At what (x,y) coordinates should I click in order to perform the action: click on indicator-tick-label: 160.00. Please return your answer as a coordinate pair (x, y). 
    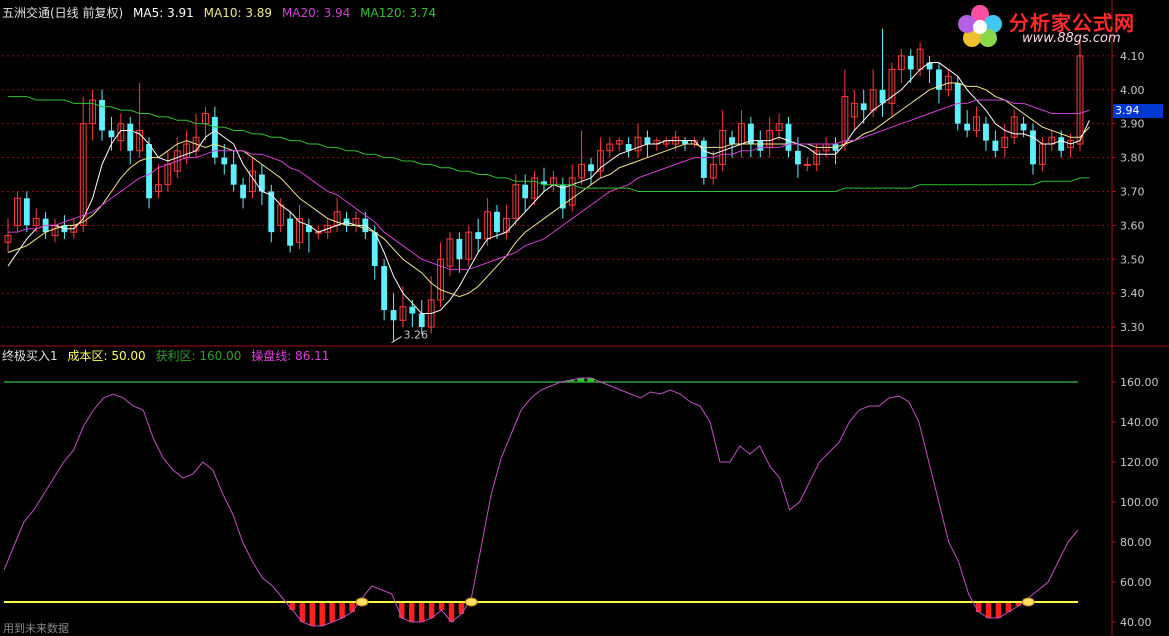
    Looking at the image, I should click on (1139, 382).